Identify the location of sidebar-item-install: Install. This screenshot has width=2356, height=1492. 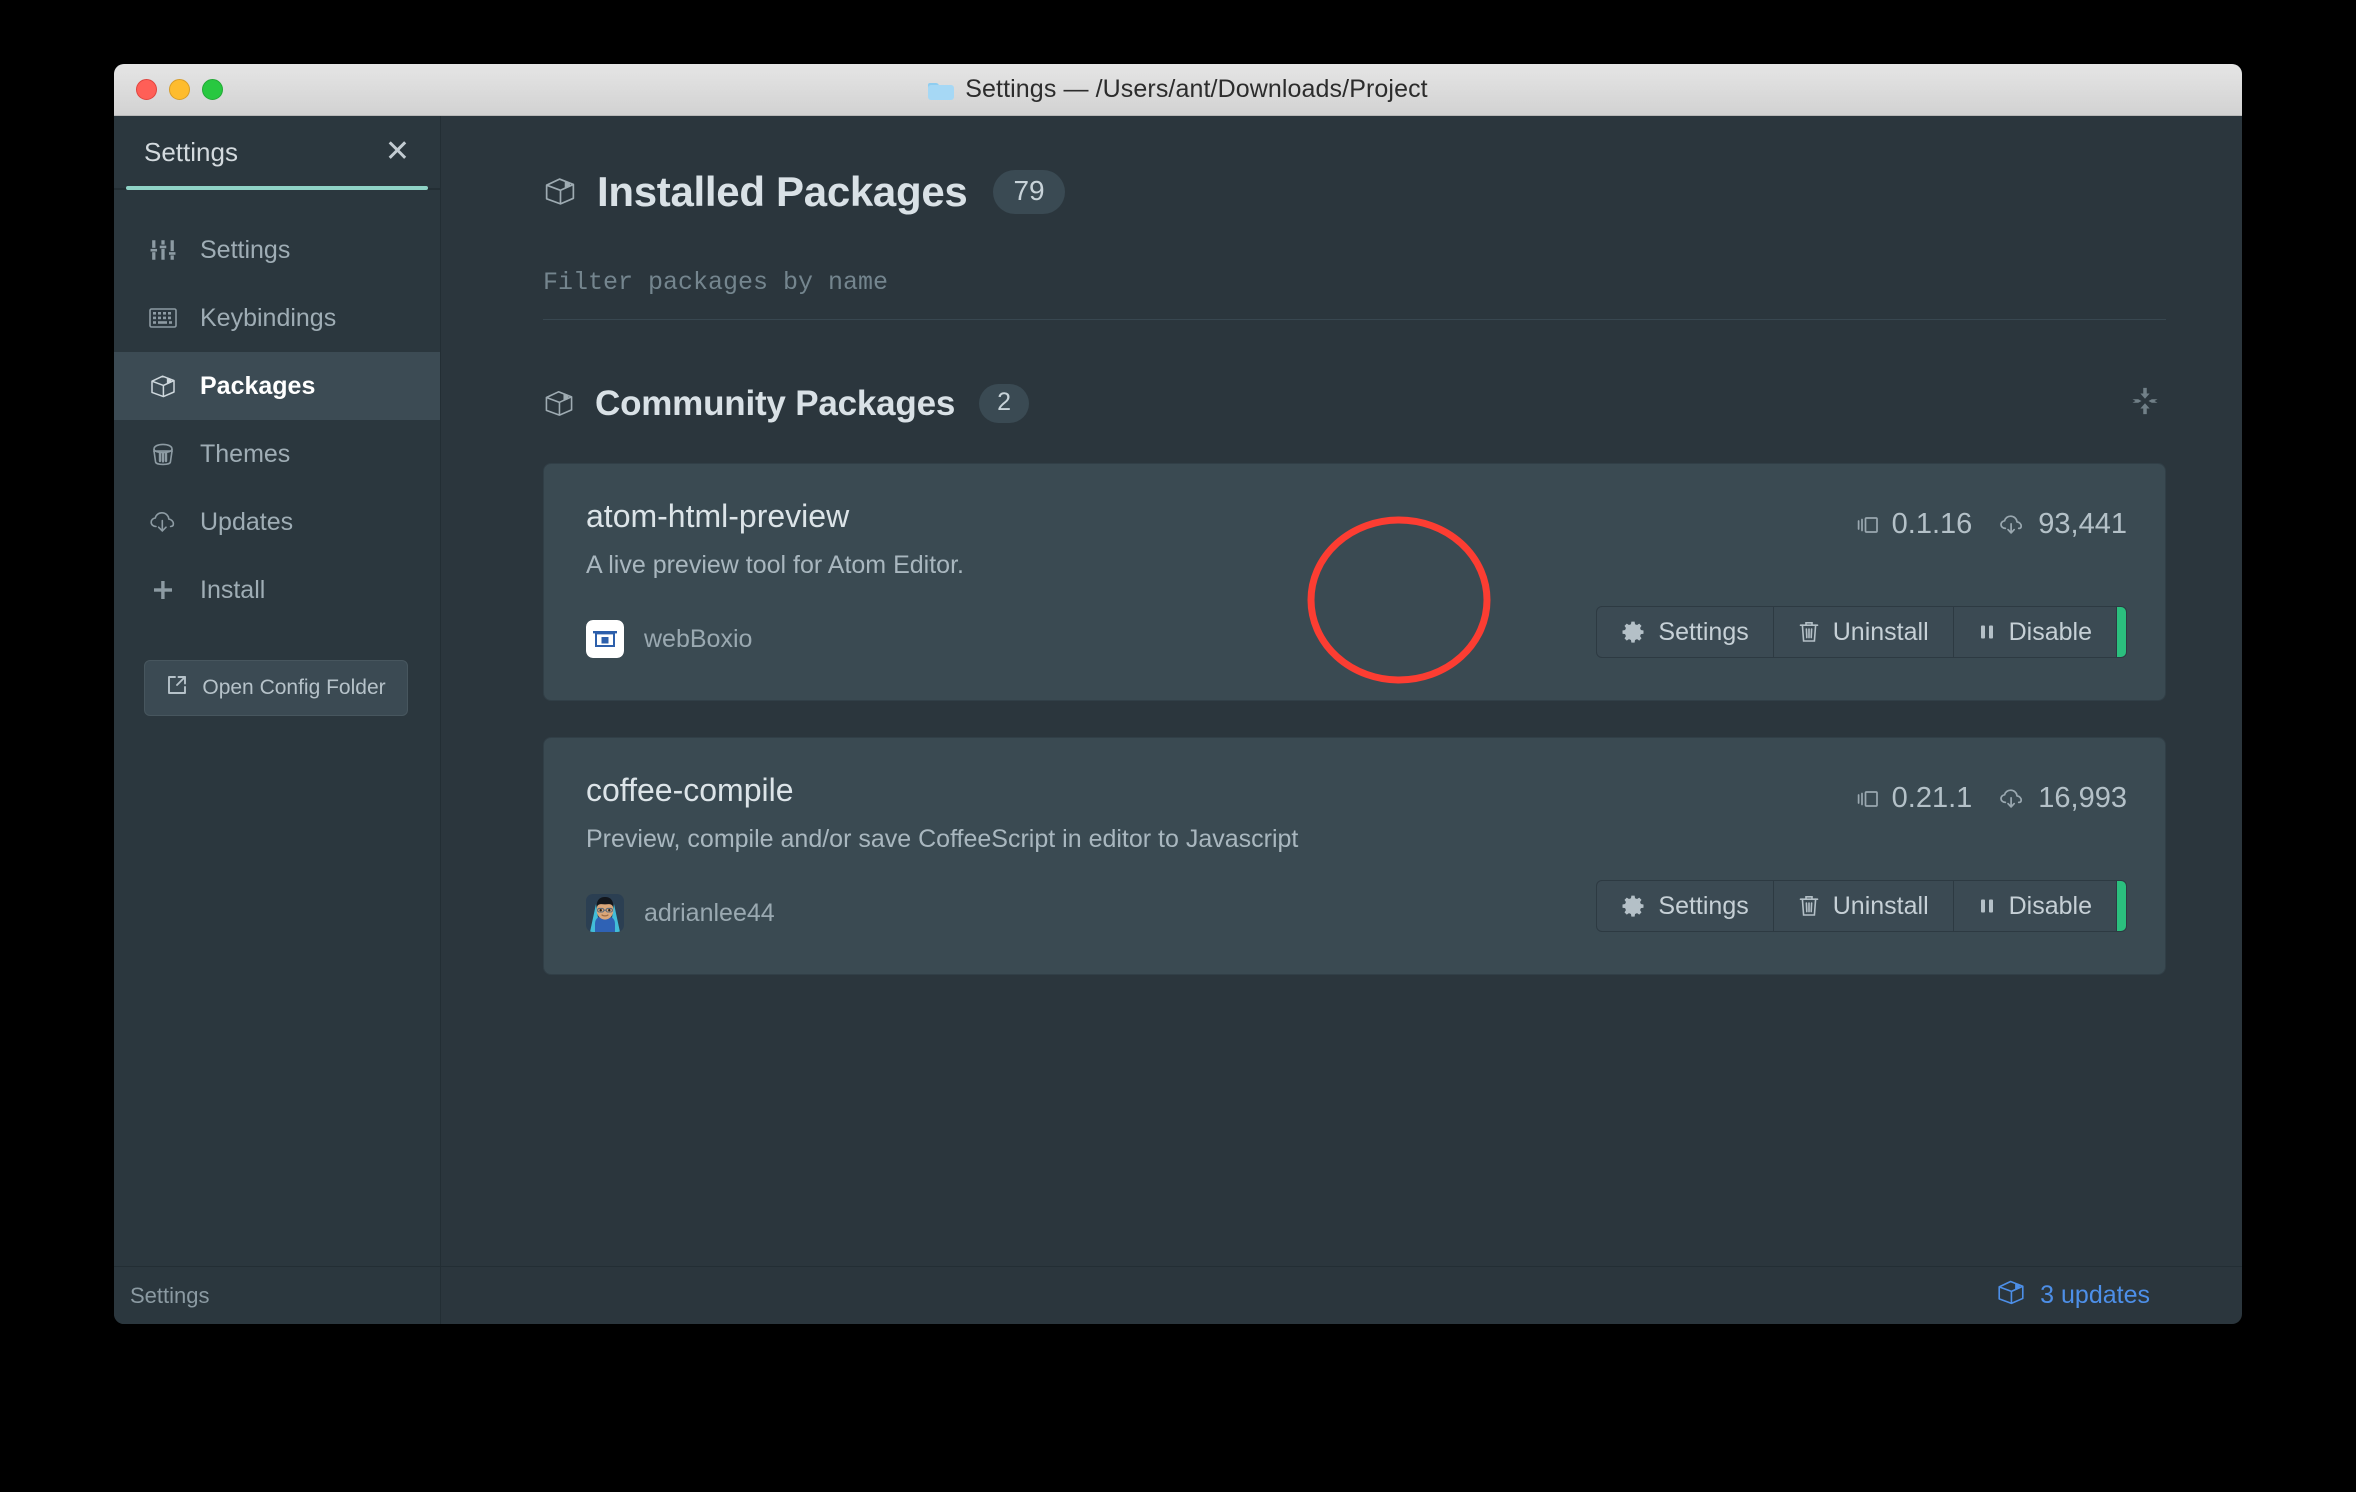
(277, 590).